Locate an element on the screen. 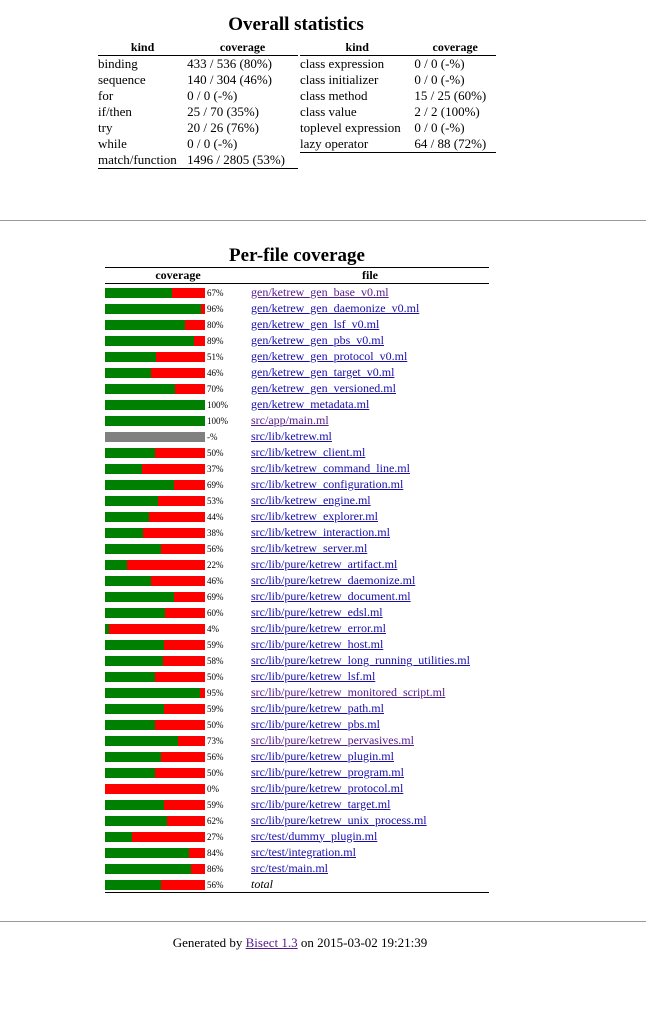 The image size is (646, 1016). stat-kind: class initializer is located at coordinates (339, 79).